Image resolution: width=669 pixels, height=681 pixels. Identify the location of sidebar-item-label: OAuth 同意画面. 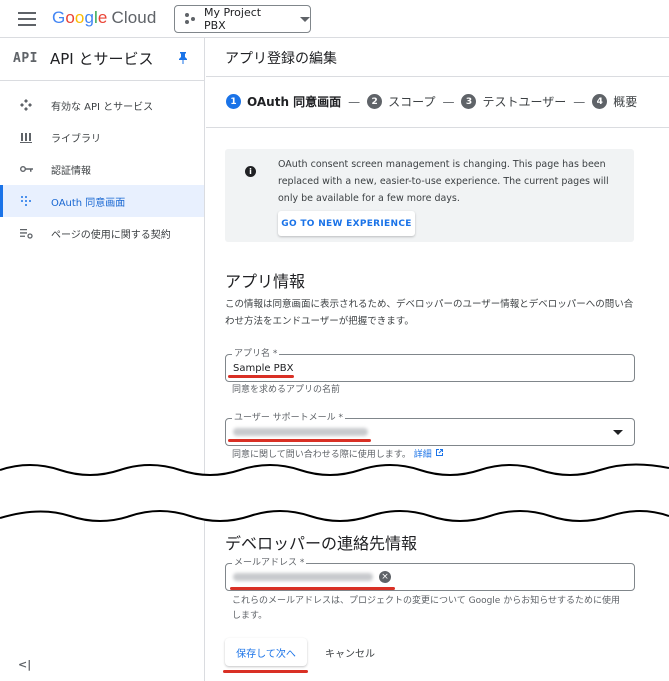
(88, 203).